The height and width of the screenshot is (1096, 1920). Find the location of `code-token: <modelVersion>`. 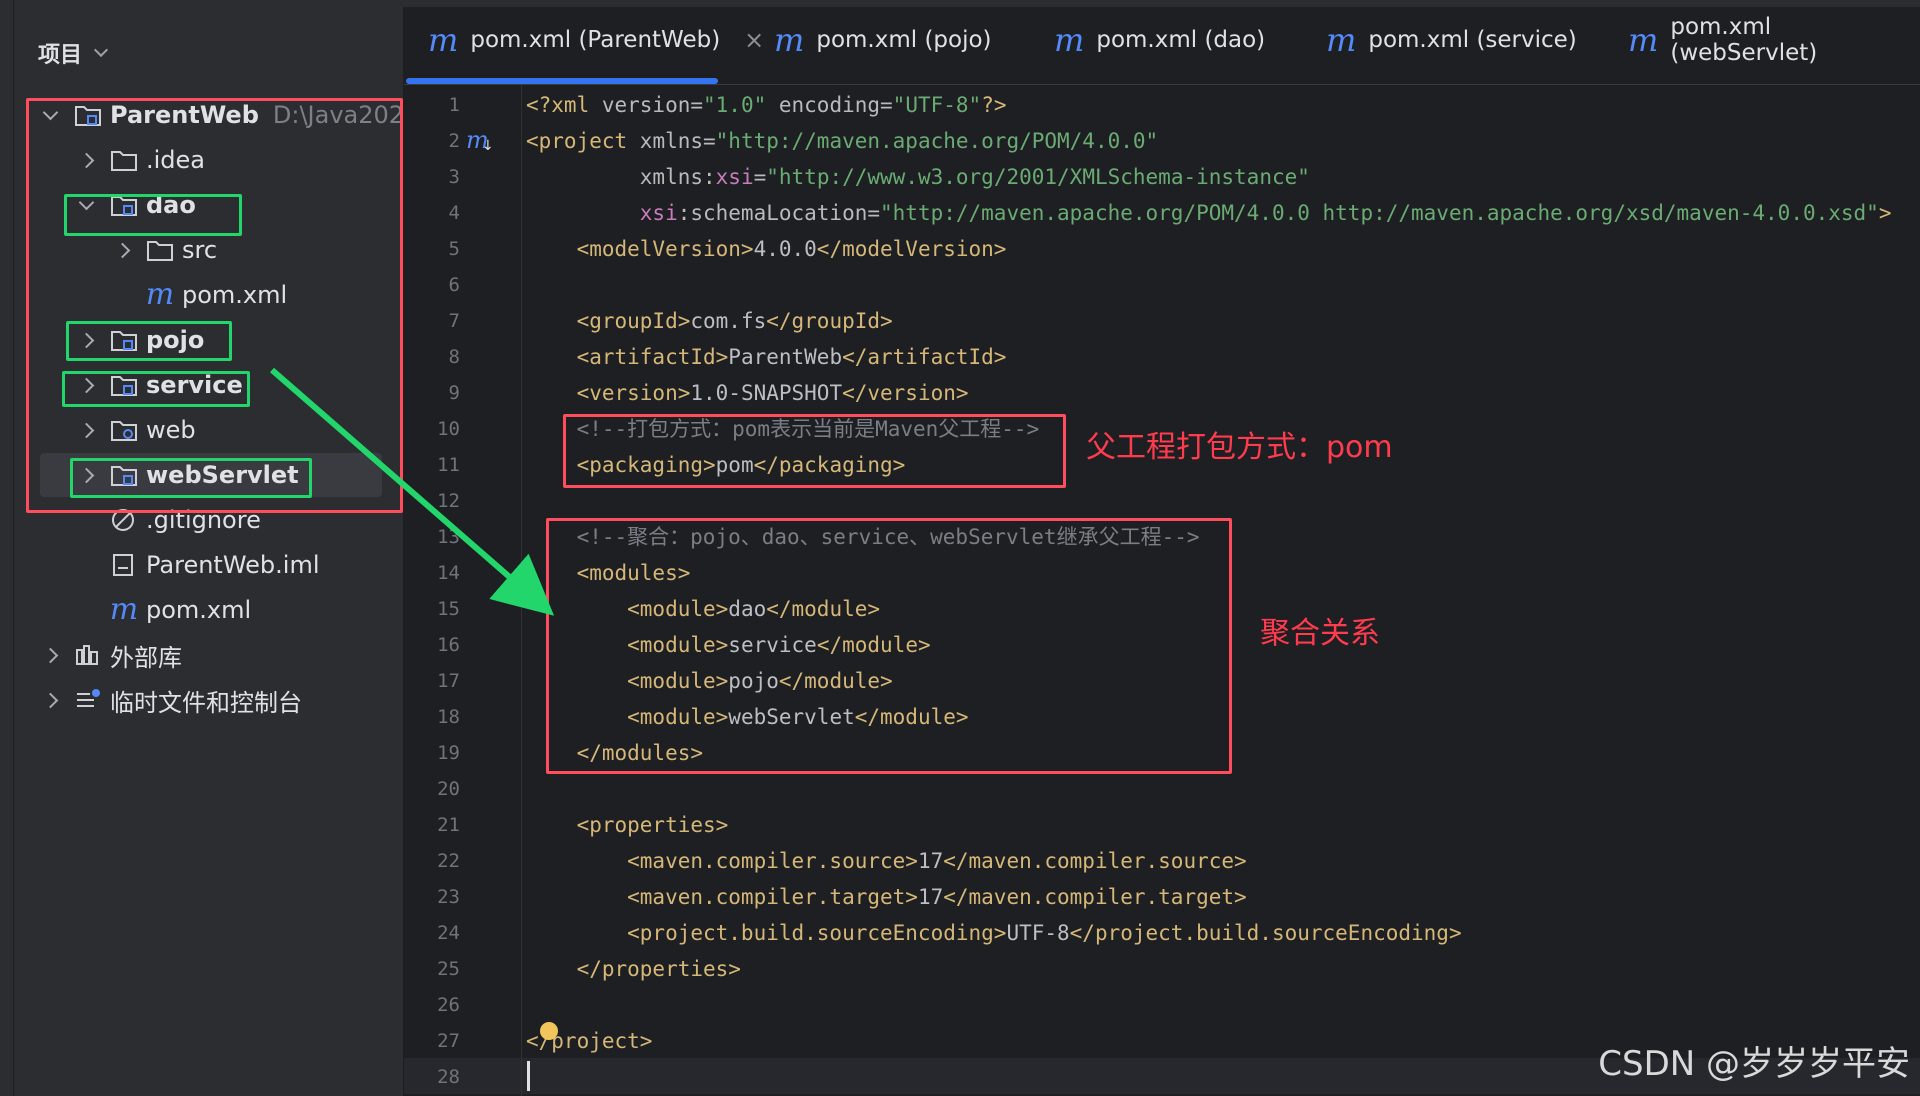

code-token: <modelVersion> is located at coordinates (640, 249).